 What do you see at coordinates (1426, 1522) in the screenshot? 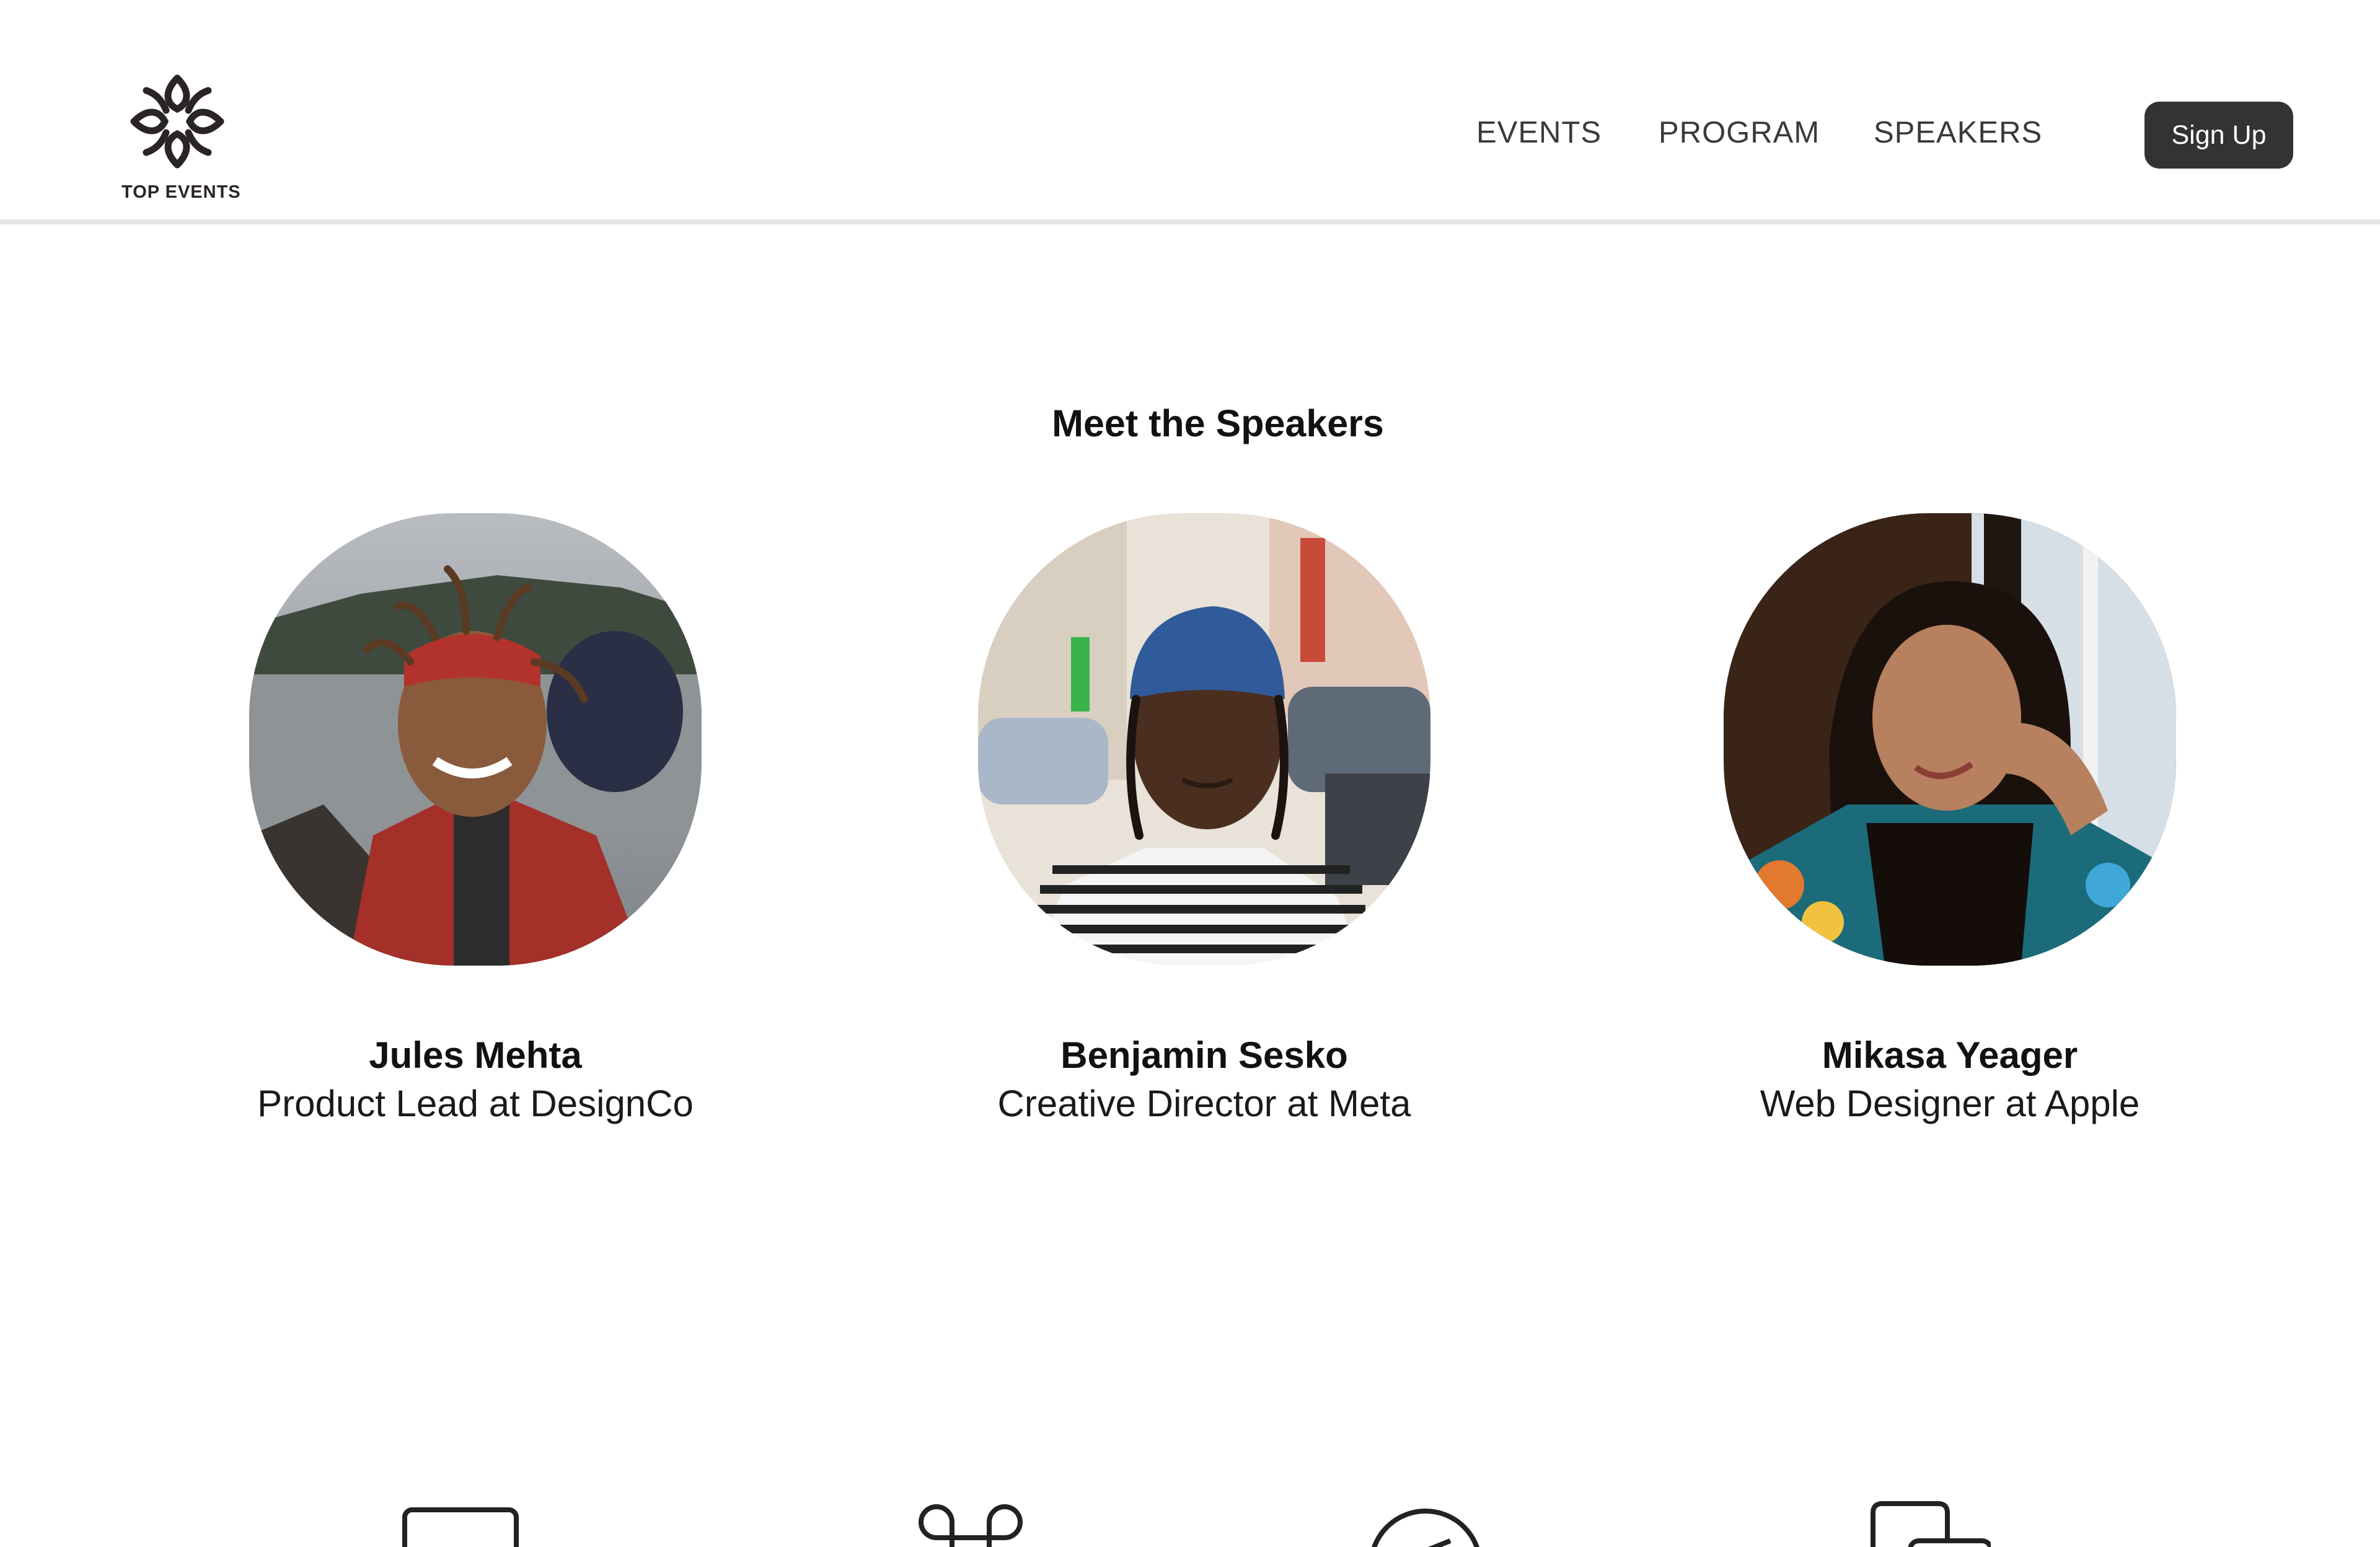
I see `compass-icon` at bounding box center [1426, 1522].